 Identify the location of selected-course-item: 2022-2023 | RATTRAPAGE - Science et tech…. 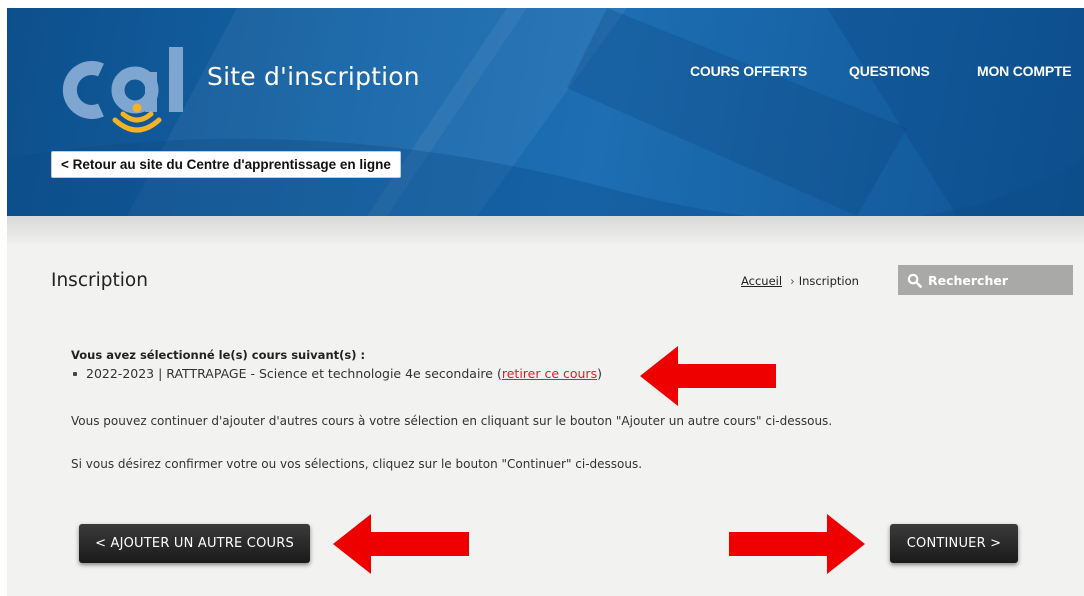
(521, 373).